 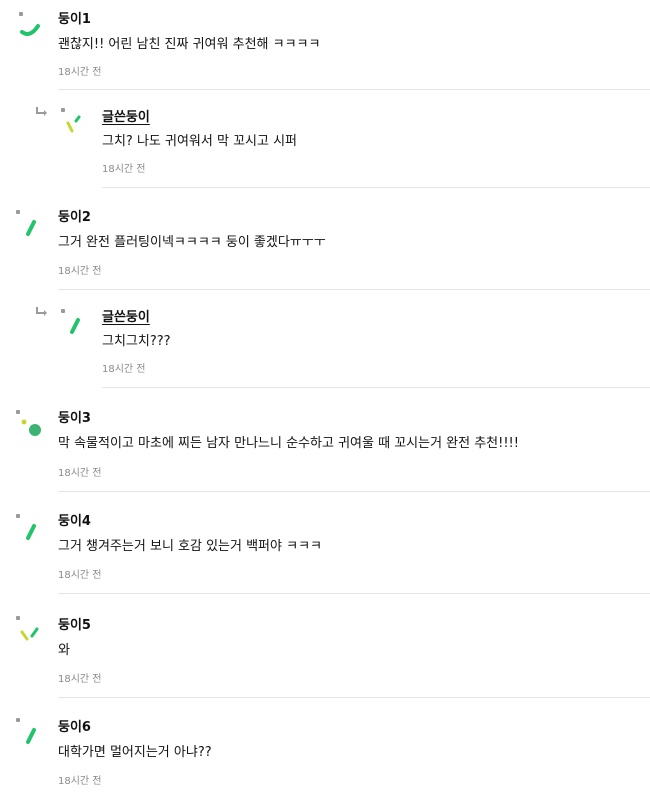 I want to click on comment-item: 둥이2 그거 완전 플러팅이넥ㅋㅋㅋㅋ 둥이 좋겠다ㅠㅜㅜ 18시간 전, so click(x=325, y=239).